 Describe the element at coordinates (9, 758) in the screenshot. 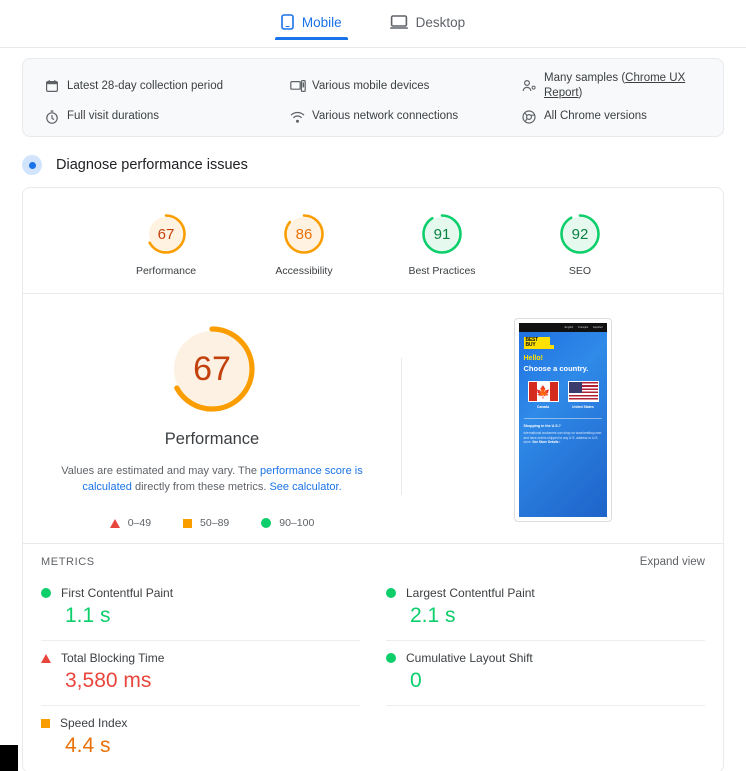

I see `taskbar-edge` at that location.